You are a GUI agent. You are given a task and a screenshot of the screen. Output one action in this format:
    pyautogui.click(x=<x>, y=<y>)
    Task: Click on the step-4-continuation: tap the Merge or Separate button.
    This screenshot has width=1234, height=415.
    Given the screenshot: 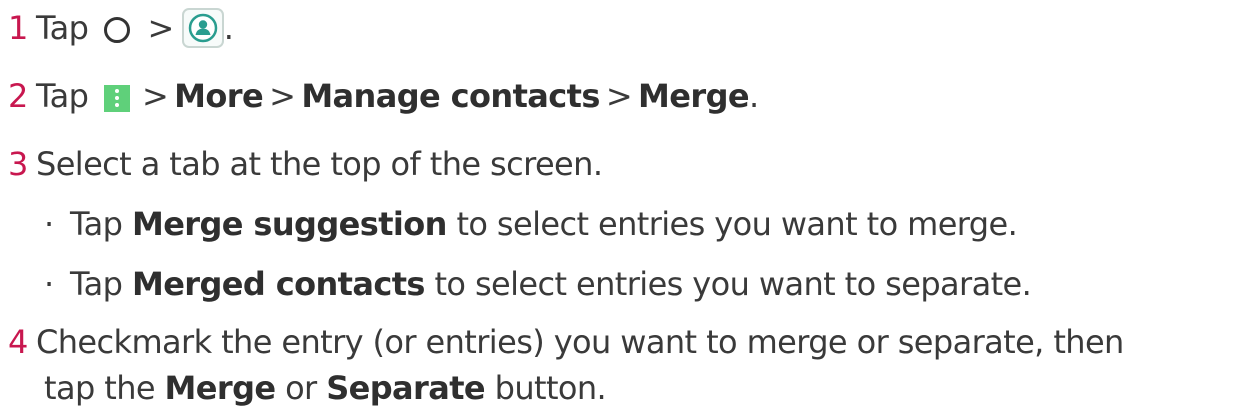 What is the action you would take?
    pyautogui.click(x=325, y=388)
    